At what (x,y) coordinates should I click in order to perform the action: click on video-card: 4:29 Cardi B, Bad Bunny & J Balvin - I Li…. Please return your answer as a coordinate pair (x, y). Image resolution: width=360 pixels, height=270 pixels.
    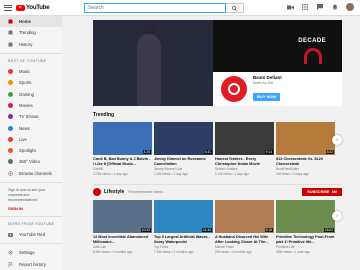
    Looking at the image, I should click on (122, 149).